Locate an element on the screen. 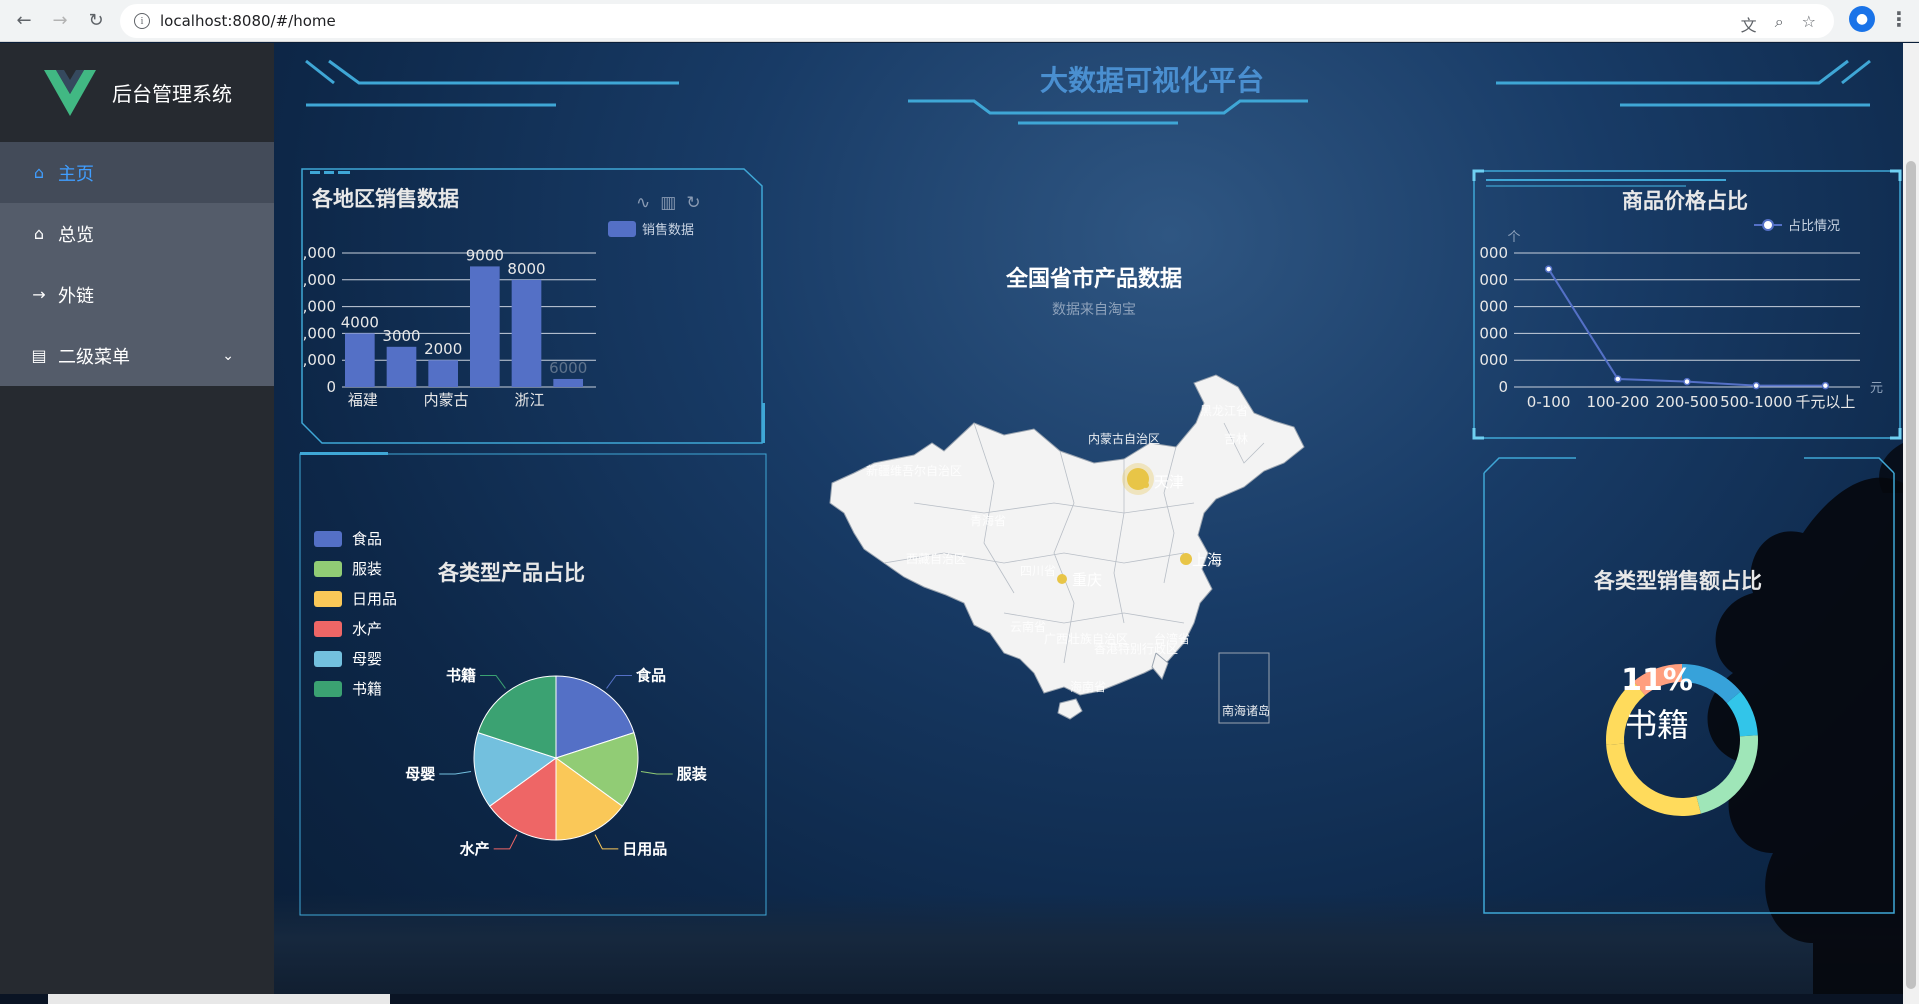 The height and width of the screenshot is (1004, 1919). map-subtitle: 数据来自淘宝 is located at coordinates (1094, 310).